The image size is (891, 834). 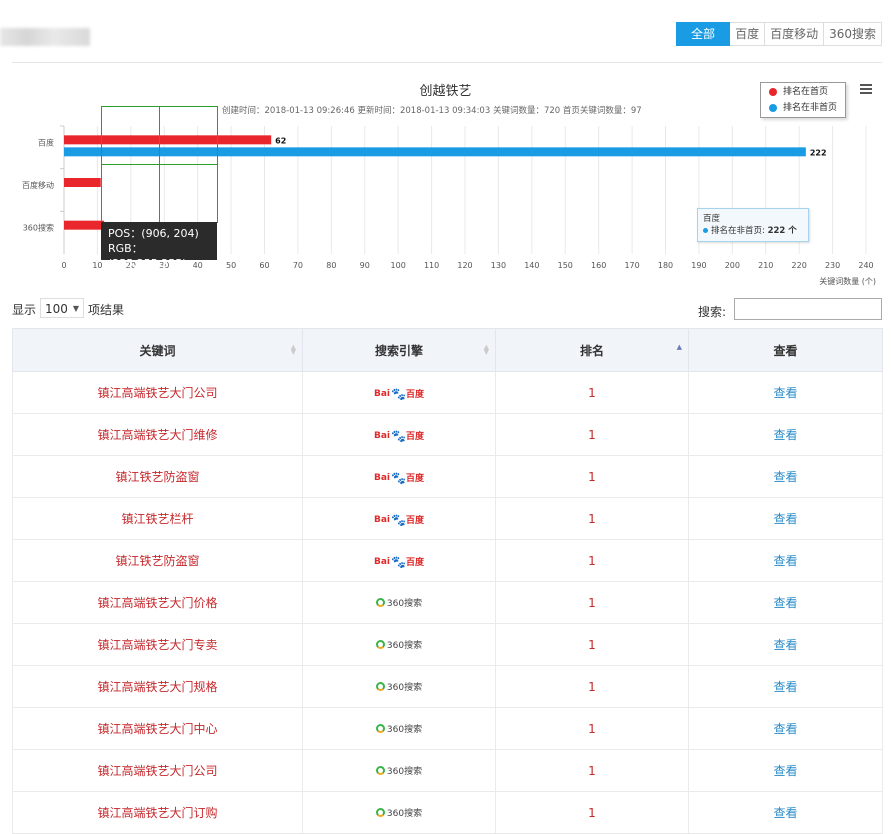 What do you see at coordinates (711, 312) in the screenshot?
I see `search-label: 搜索:` at bounding box center [711, 312].